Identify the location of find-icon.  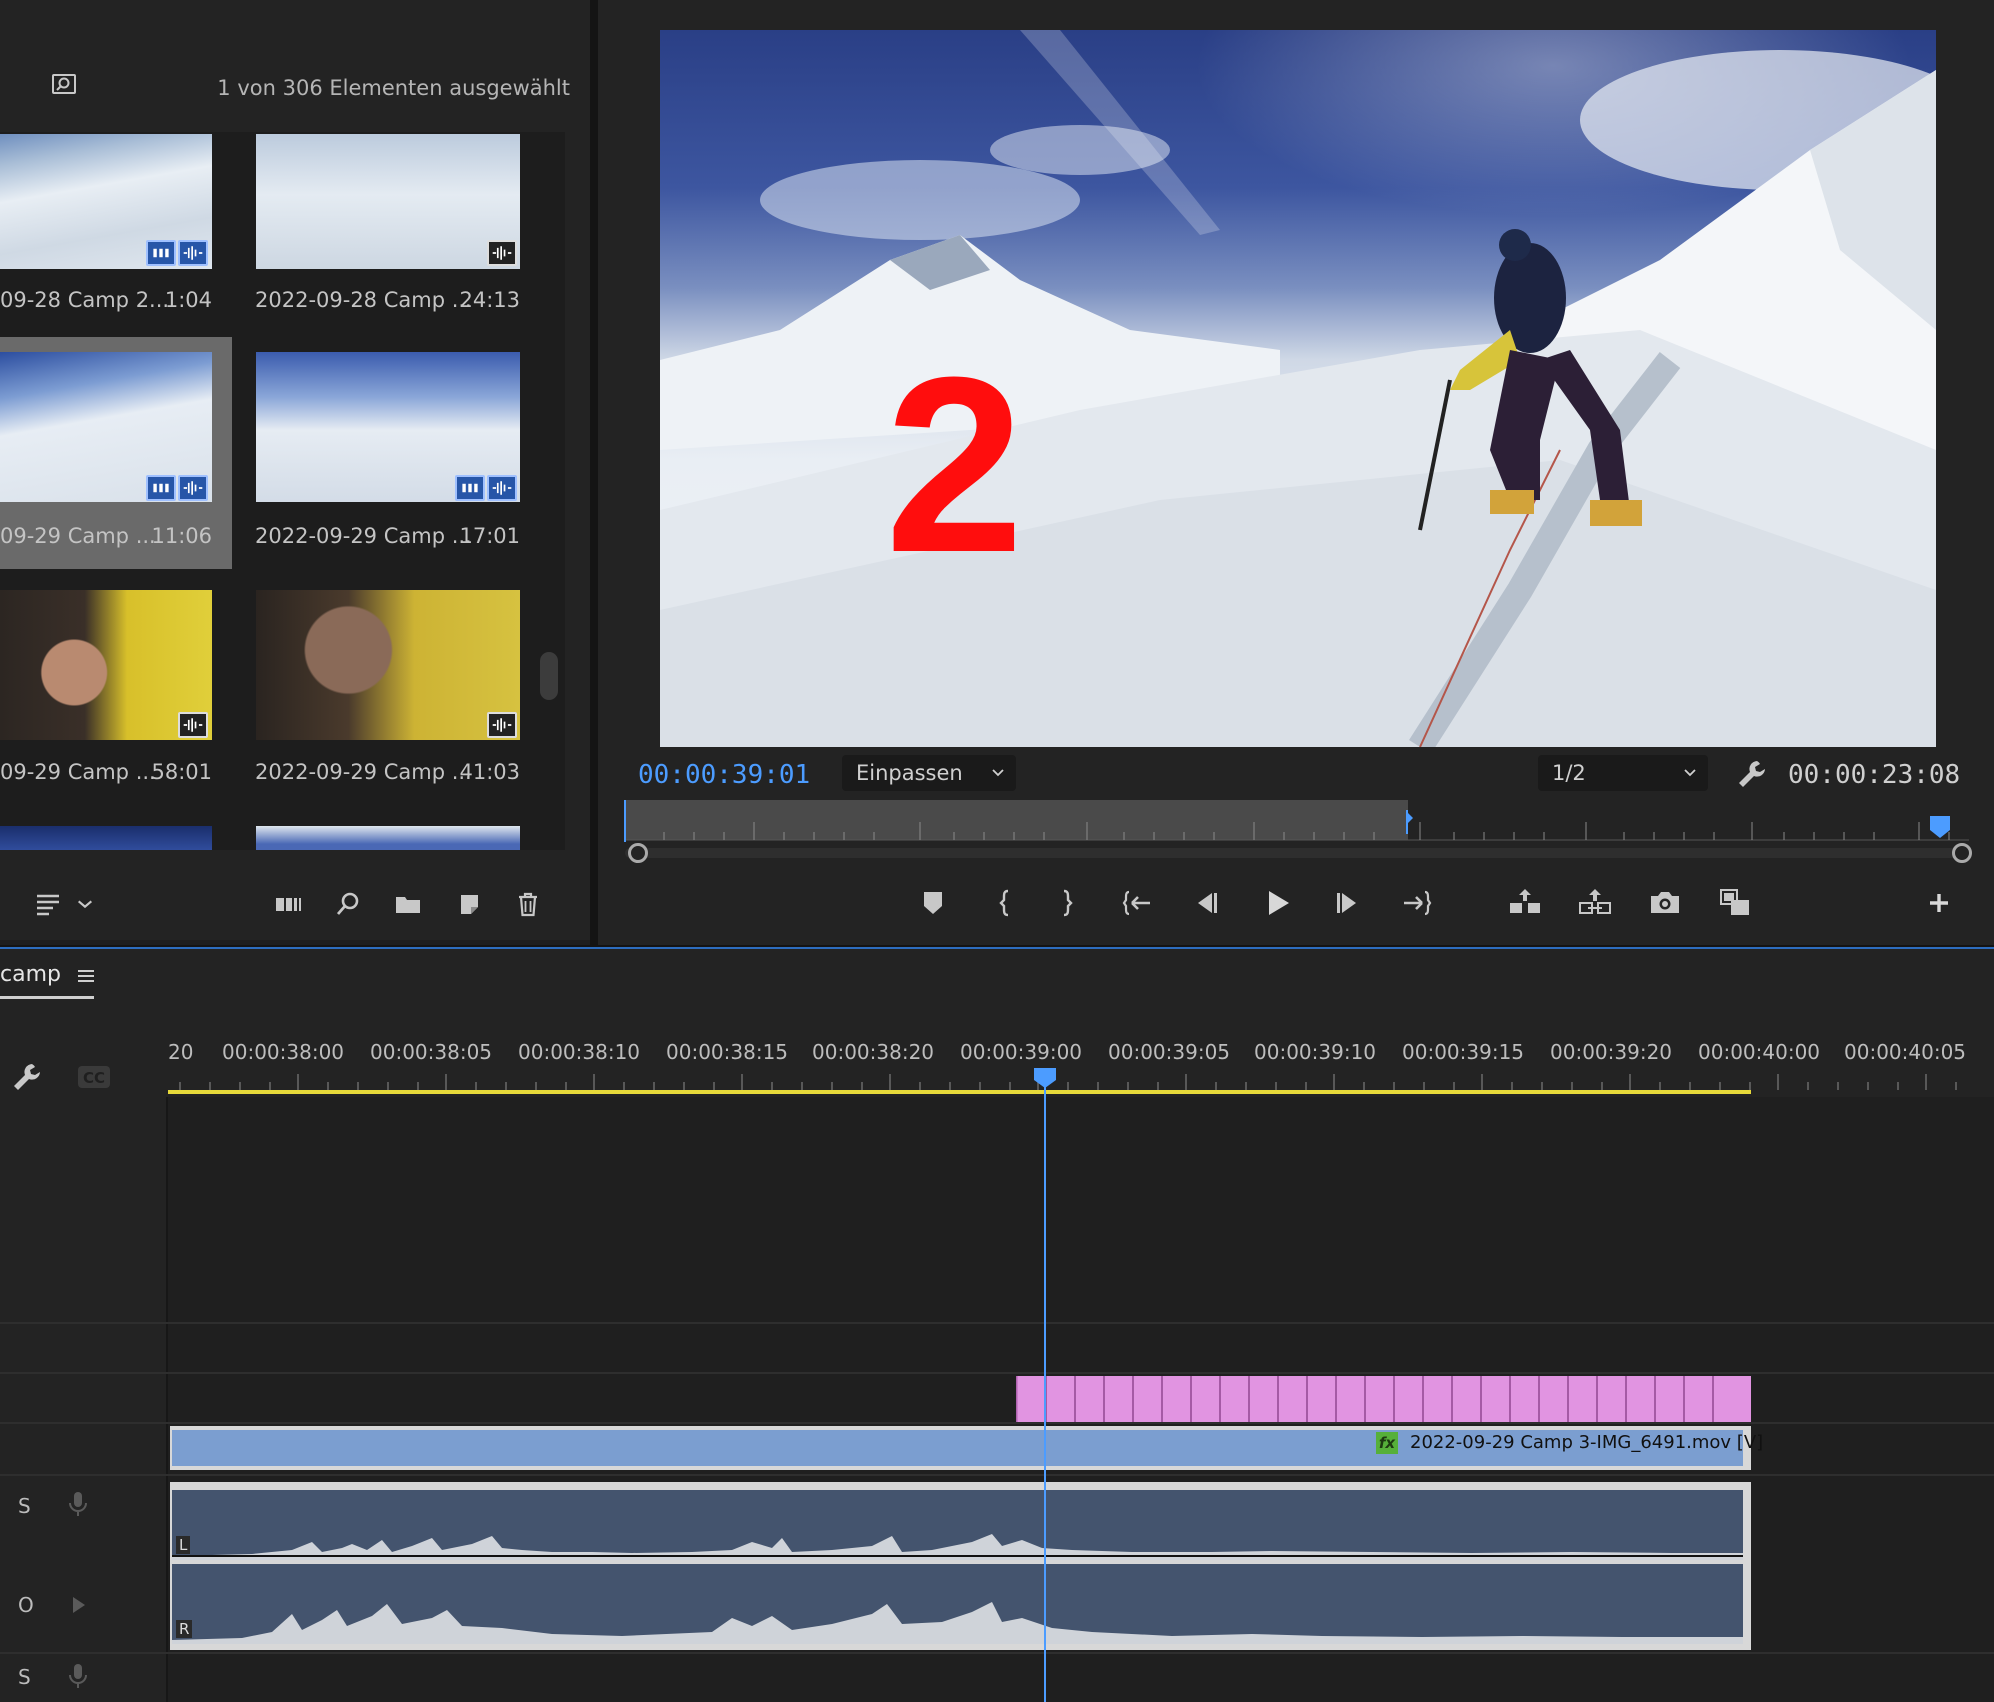
(64, 84).